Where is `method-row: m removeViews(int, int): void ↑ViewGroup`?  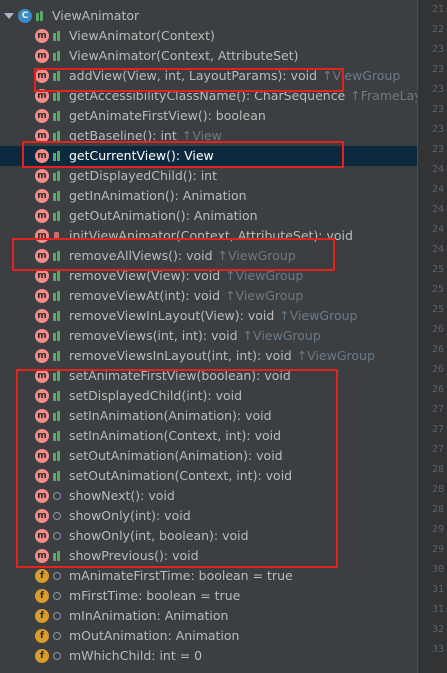
method-row: m removeViews(int, int): void ↑ViewGroup is located at coordinates (208, 336).